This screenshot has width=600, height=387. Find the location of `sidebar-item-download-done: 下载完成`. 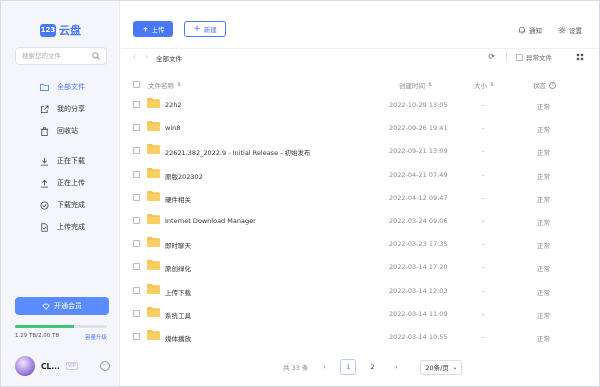

sidebar-item-download-done: 下载完成 is located at coordinates (60, 205).